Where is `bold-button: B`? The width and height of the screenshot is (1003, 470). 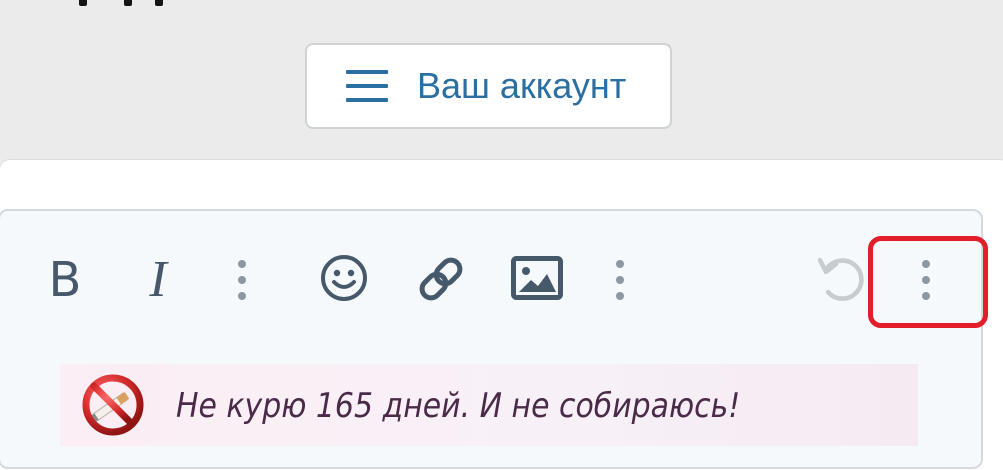 bold-button: B is located at coordinates (65, 280).